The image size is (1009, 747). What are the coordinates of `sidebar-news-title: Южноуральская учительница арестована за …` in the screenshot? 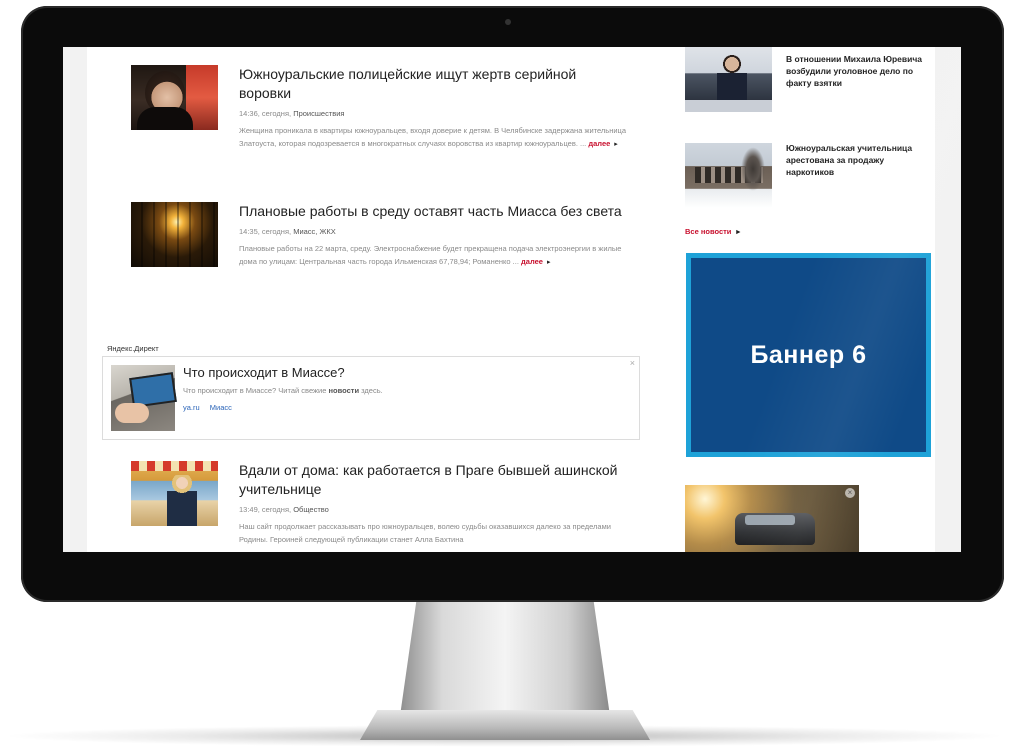 It's located at (860, 160).